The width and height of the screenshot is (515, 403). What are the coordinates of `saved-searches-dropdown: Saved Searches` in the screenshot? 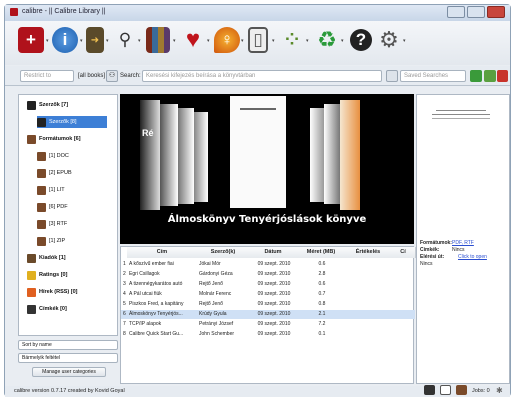 It's located at (433, 76).